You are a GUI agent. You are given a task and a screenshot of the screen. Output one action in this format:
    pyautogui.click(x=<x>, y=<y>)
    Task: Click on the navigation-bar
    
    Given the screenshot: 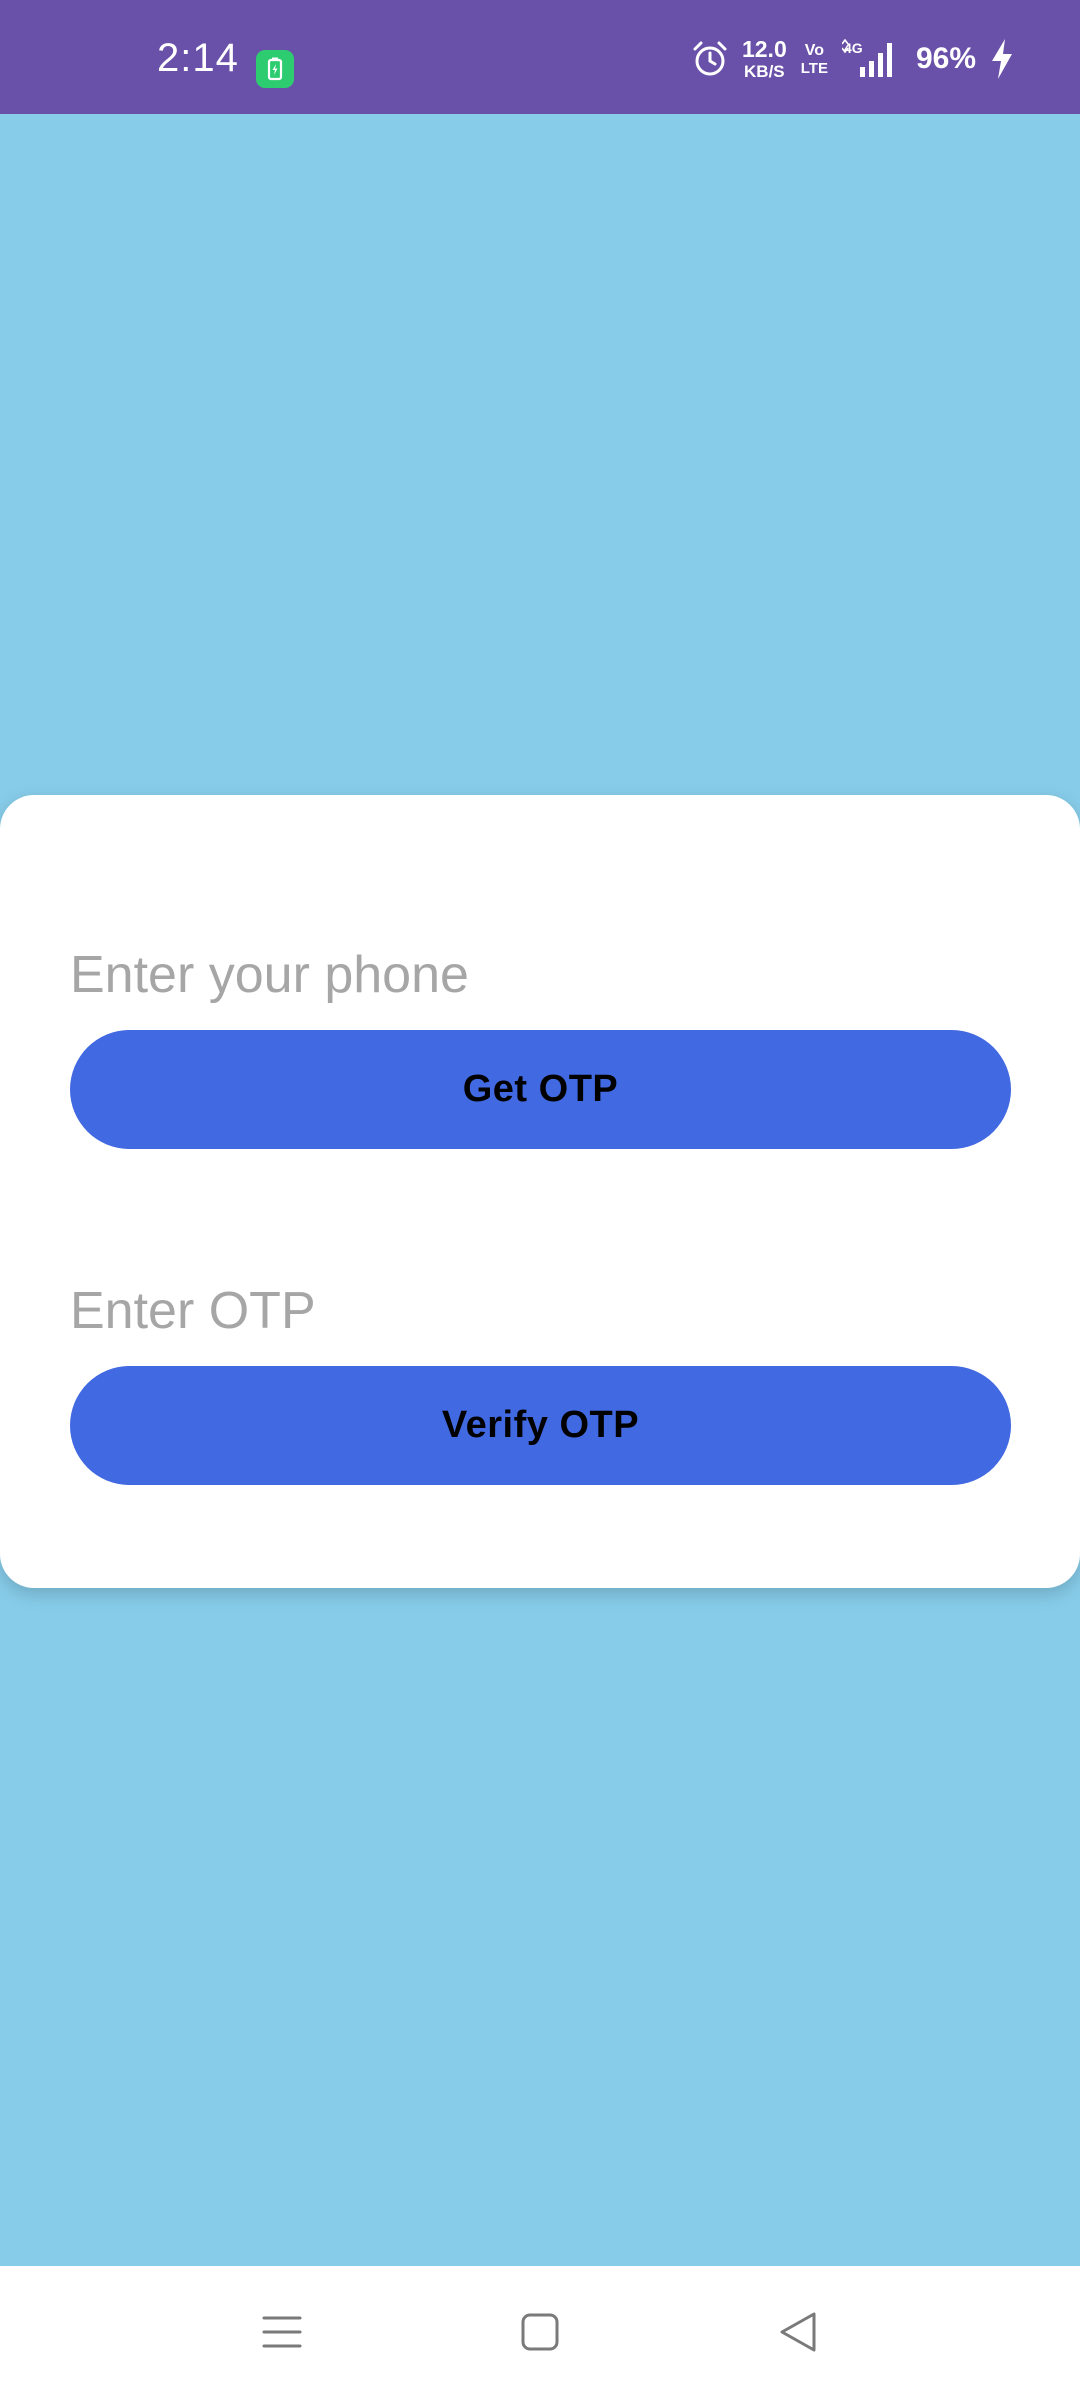 What is the action you would take?
    pyautogui.click(x=540, y=2333)
    